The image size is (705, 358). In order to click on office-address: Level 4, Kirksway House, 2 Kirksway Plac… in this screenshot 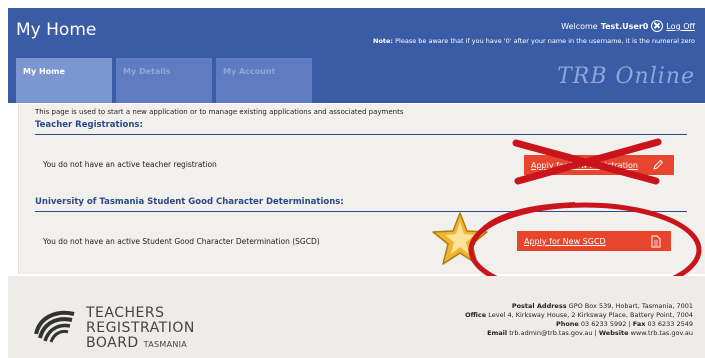, I will do `click(590, 315)`.